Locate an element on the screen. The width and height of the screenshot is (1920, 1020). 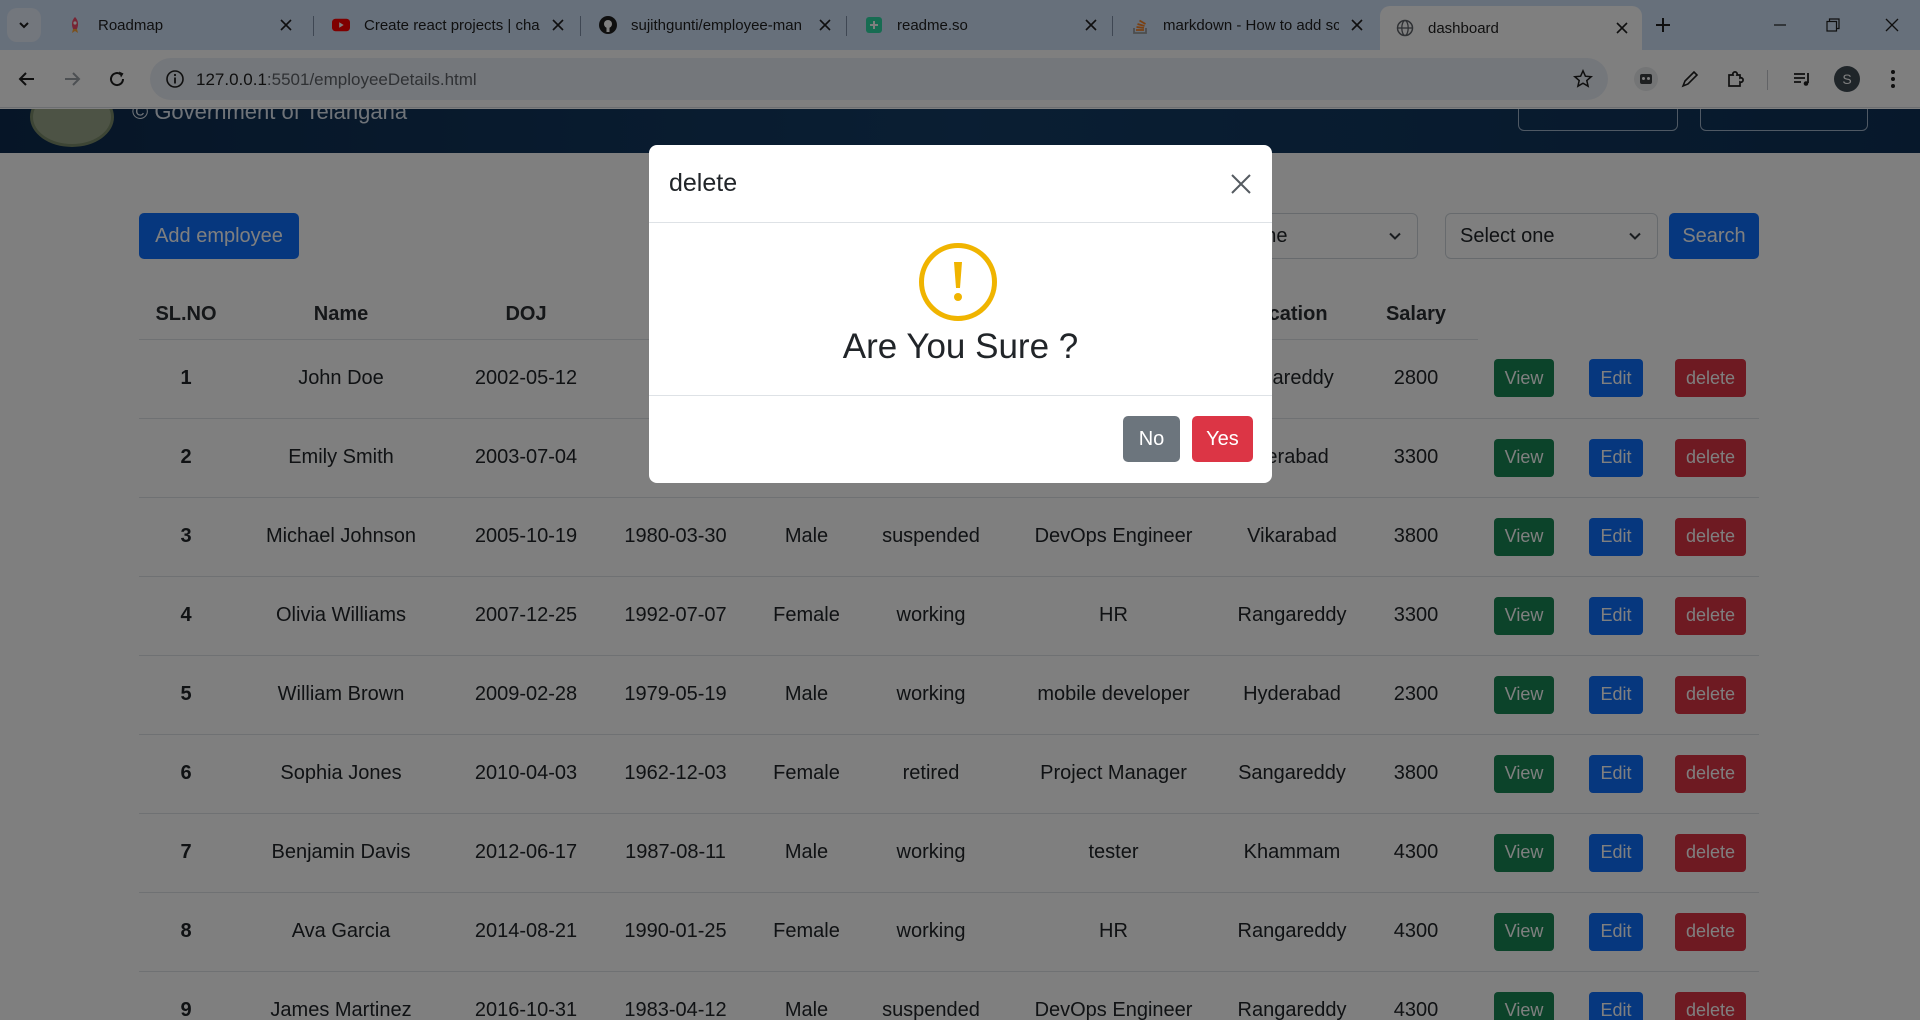
modal-body: Are You Sure ? is located at coordinates (960, 309).